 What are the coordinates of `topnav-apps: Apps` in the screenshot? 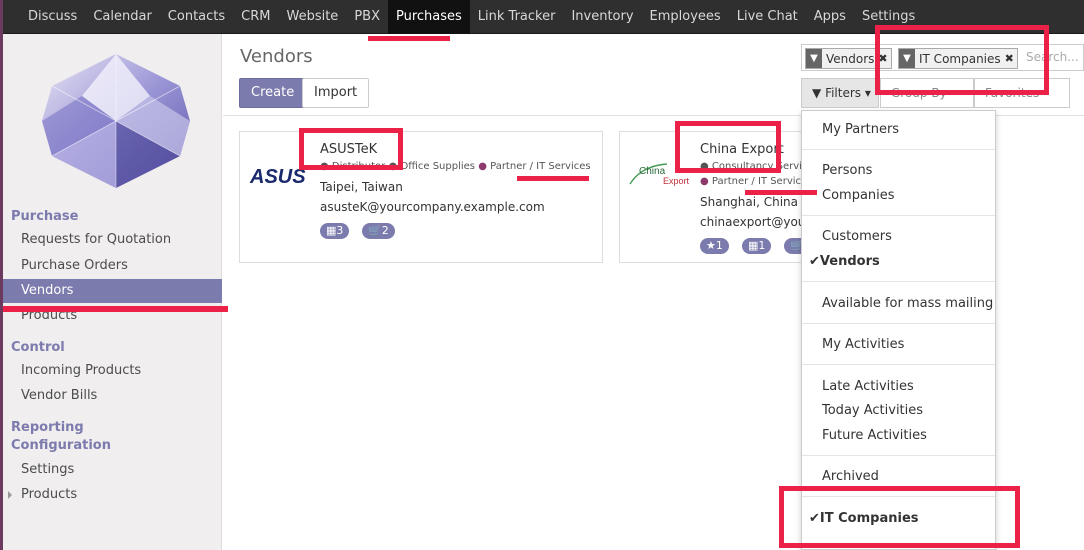 It's located at (830, 17).